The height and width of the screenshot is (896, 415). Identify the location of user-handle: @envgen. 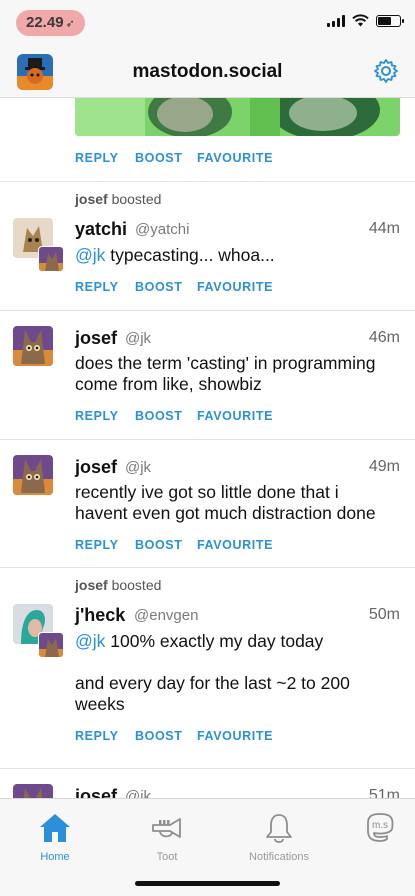
(166, 615).